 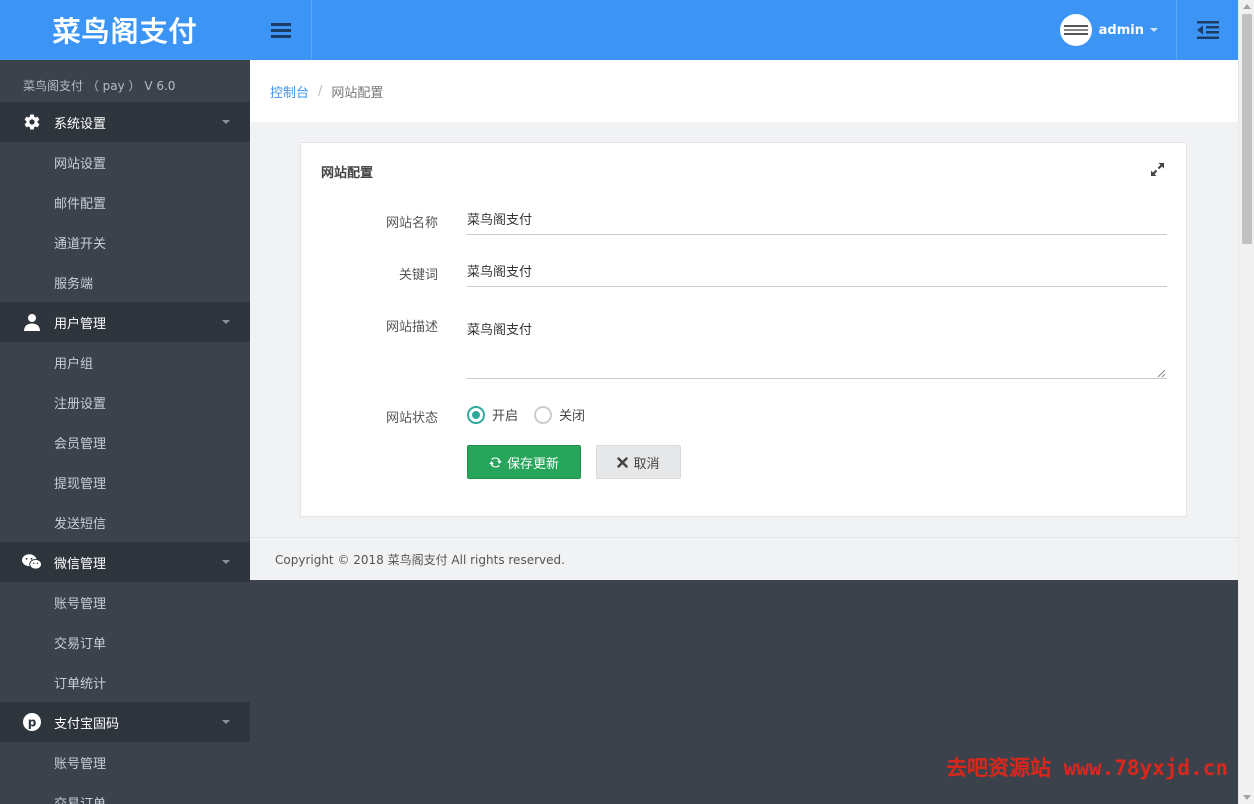 What do you see at coordinates (125, 602) in the screenshot?
I see `sidebar-item-wechat-accounts: 账号管理` at bounding box center [125, 602].